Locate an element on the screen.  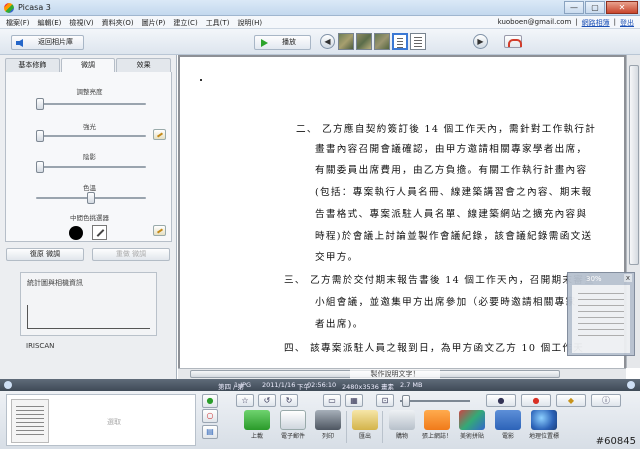
eyedropper-icon is located at coordinates (99, 232).